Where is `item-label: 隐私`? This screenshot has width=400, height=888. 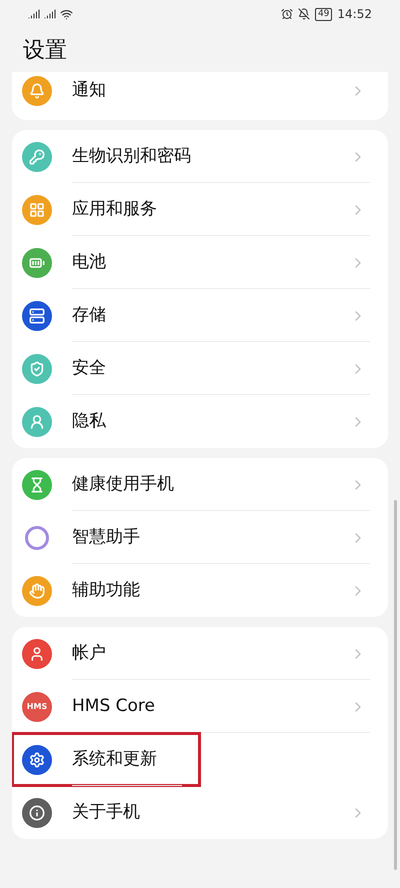
item-label: 隐私 is located at coordinates (89, 421).